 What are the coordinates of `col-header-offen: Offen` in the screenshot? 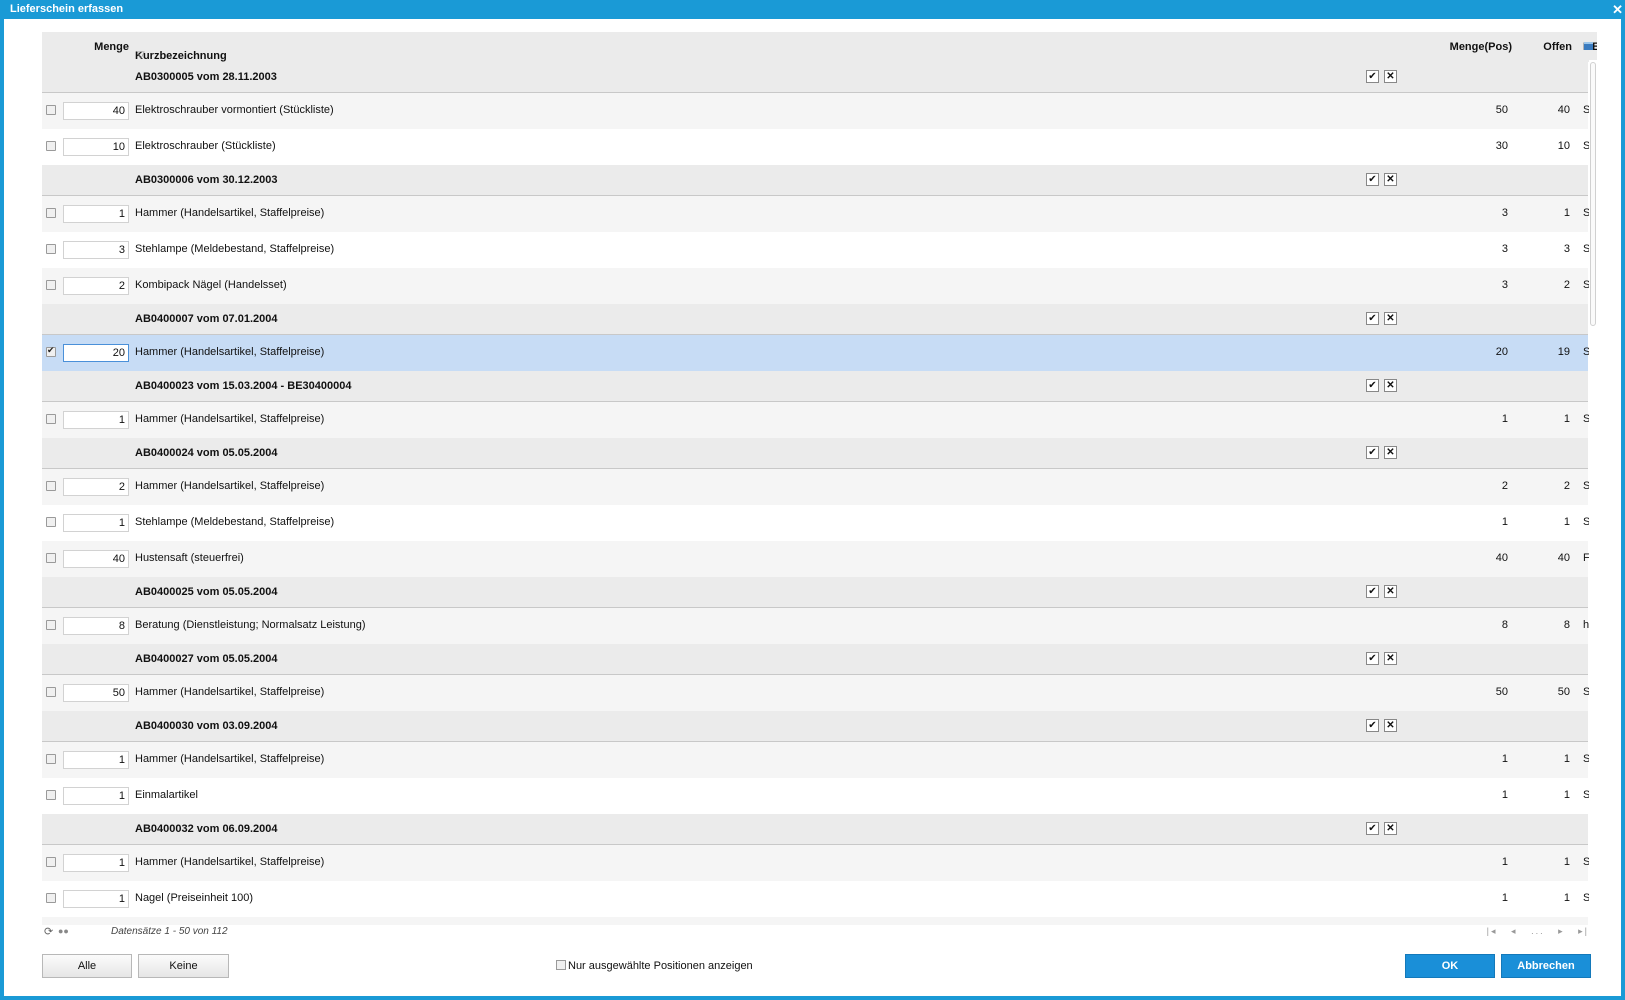 It's located at (1542, 47).